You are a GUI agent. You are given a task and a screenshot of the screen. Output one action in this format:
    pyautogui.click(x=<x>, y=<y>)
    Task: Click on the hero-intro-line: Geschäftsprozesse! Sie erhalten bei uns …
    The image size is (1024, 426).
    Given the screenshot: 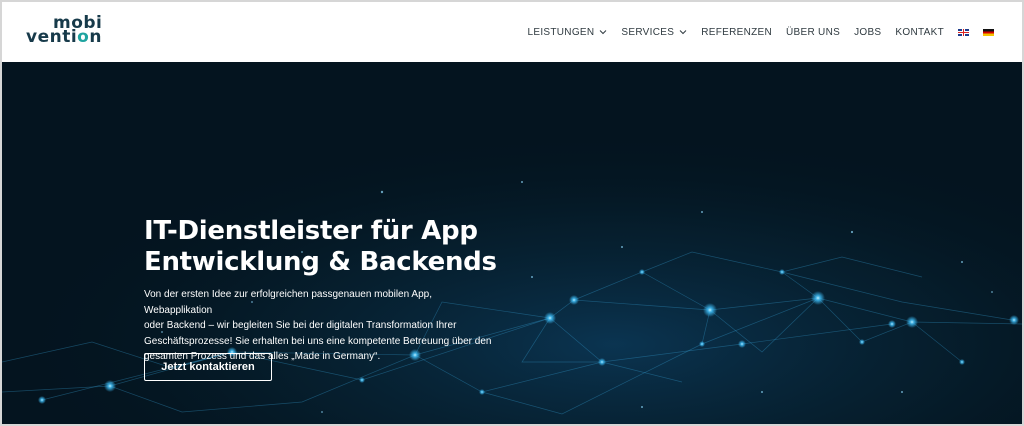 What is the action you would take?
    pyautogui.click(x=318, y=341)
    